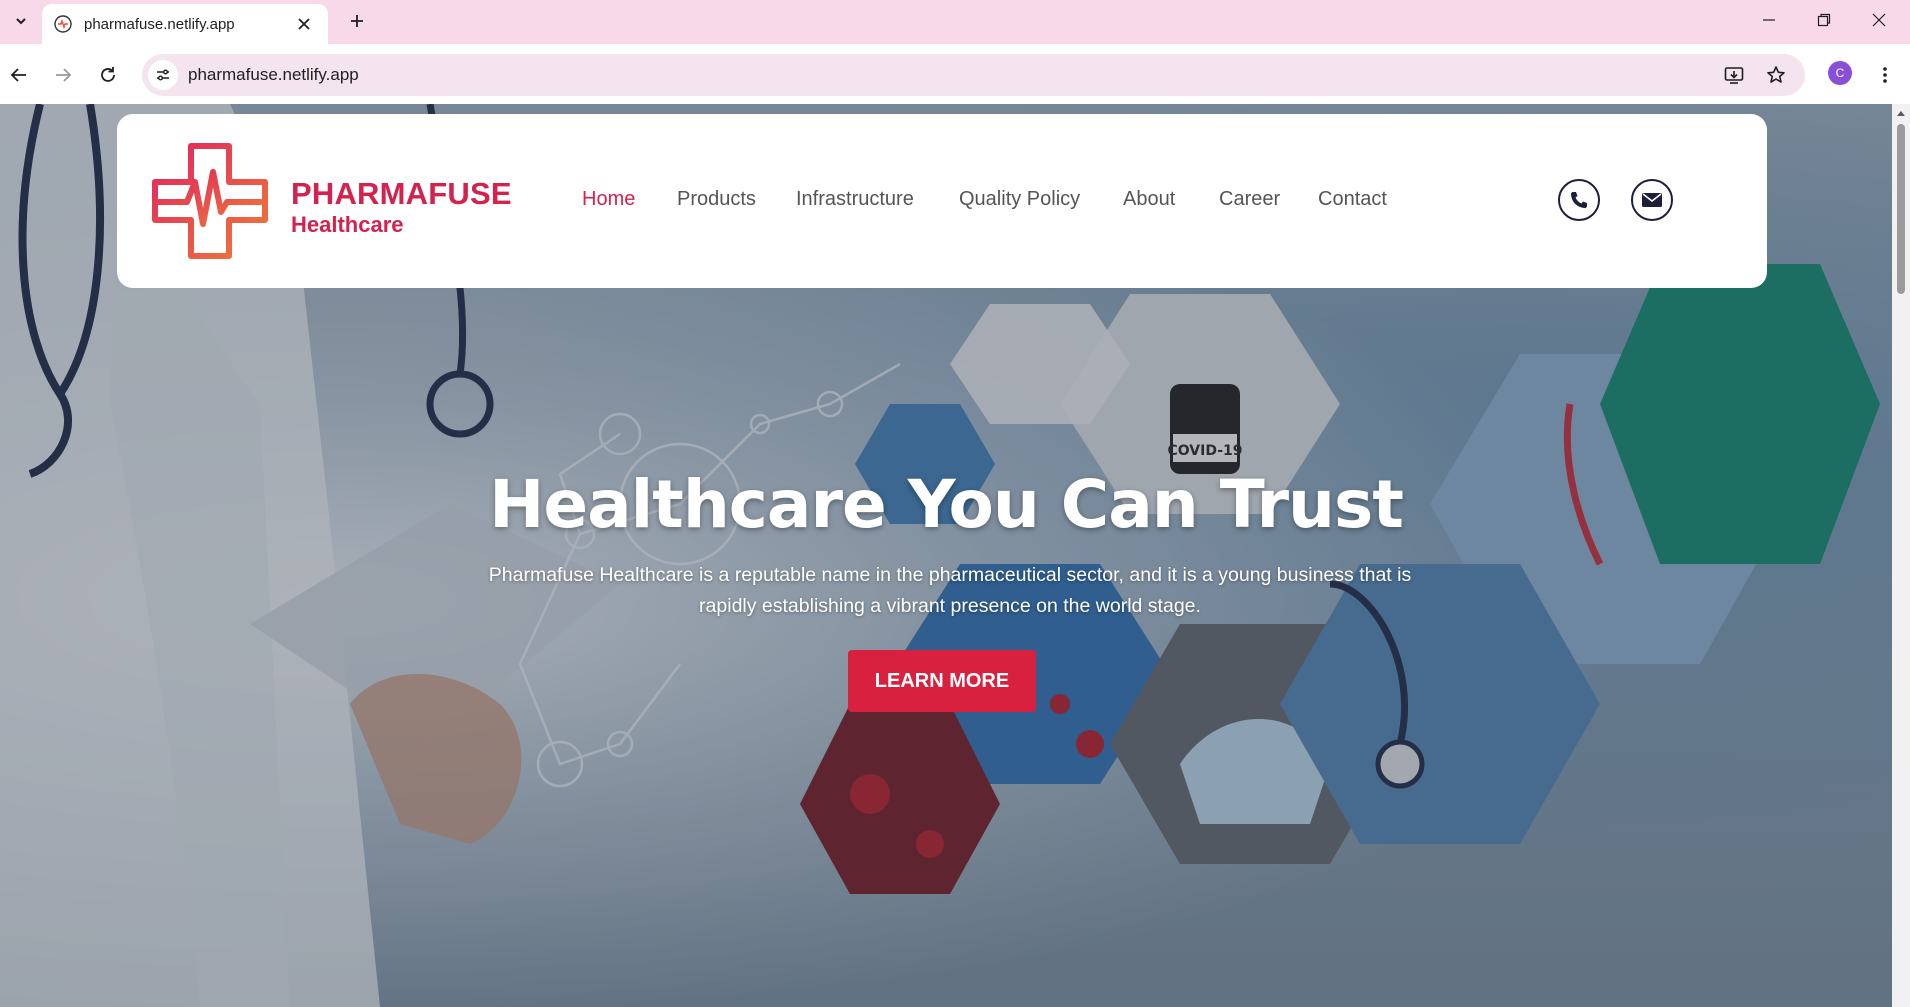  What do you see at coordinates (1840, 73) in the screenshot?
I see `profile-avatar: C` at bounding box center [1840, 73].